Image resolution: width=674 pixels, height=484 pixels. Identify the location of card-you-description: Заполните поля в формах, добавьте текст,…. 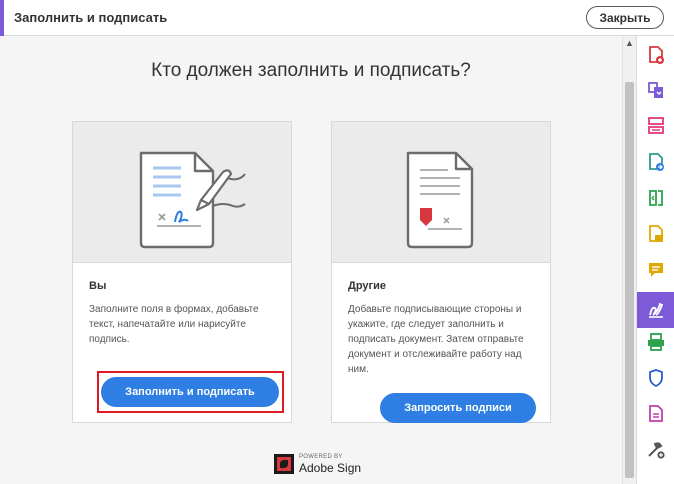
(174, 324).